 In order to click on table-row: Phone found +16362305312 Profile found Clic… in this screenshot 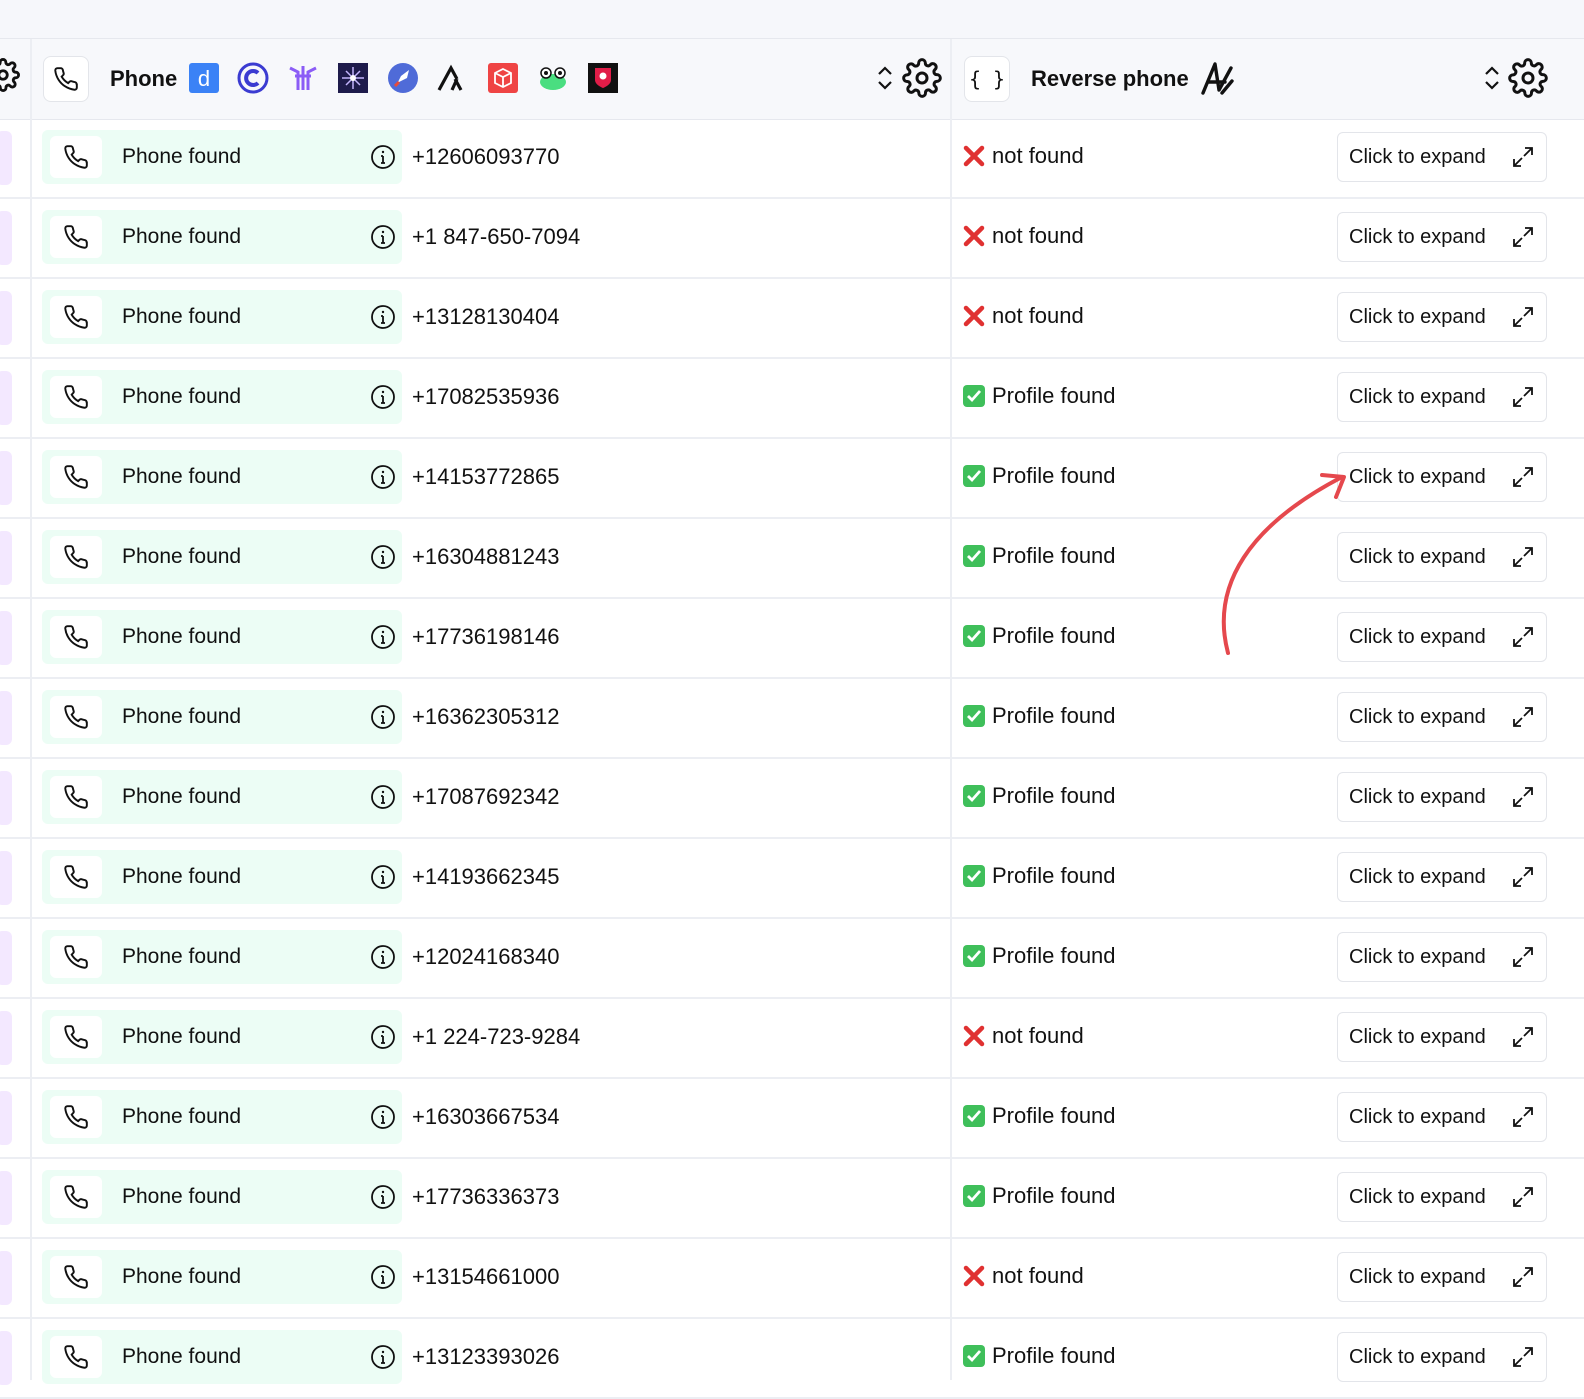, I will do `click(792, 719)`.